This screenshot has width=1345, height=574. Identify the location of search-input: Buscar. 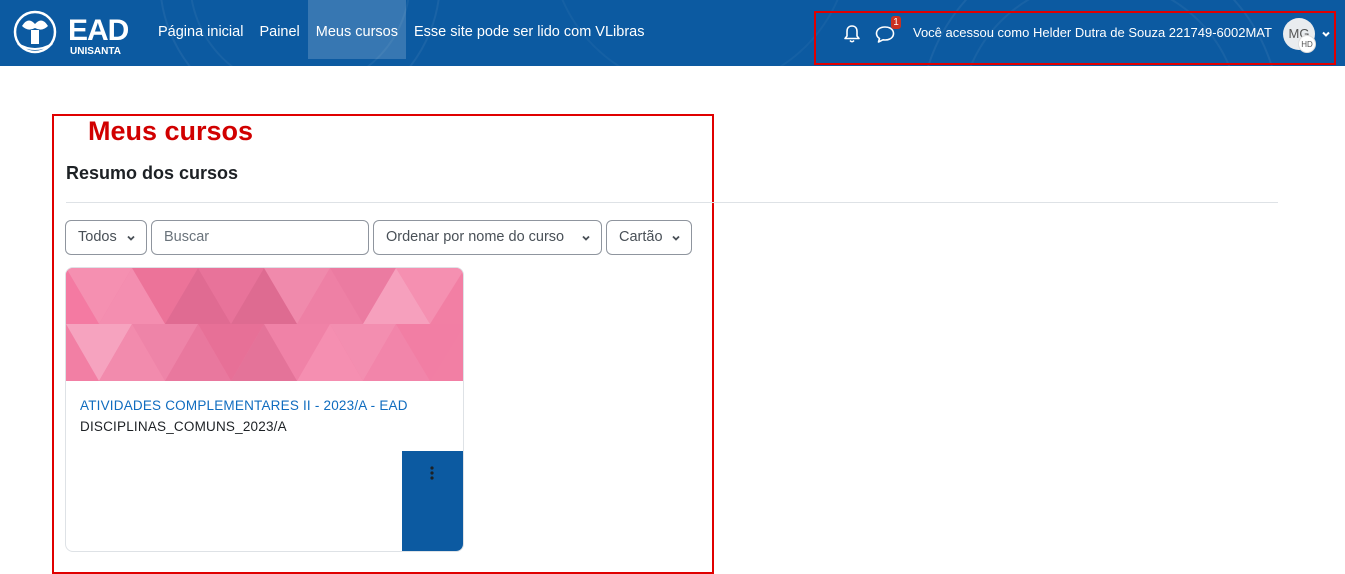
(260, 237).